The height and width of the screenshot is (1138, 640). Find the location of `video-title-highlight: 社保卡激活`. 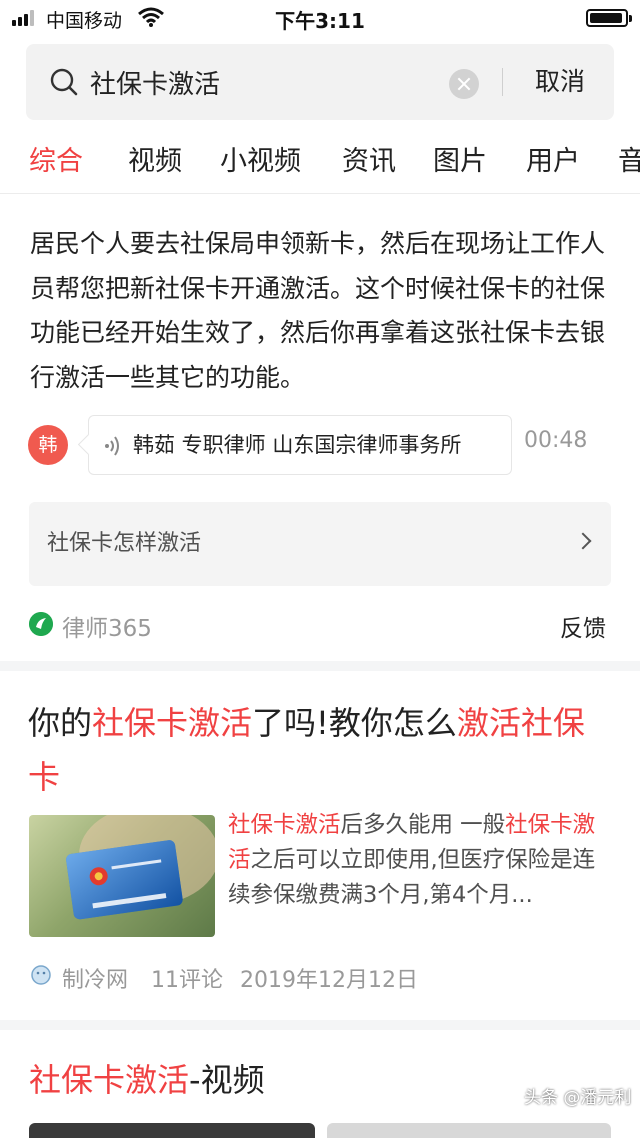

video-title-highlight: 社保卡激活 is located at coordinates (109, 1080).